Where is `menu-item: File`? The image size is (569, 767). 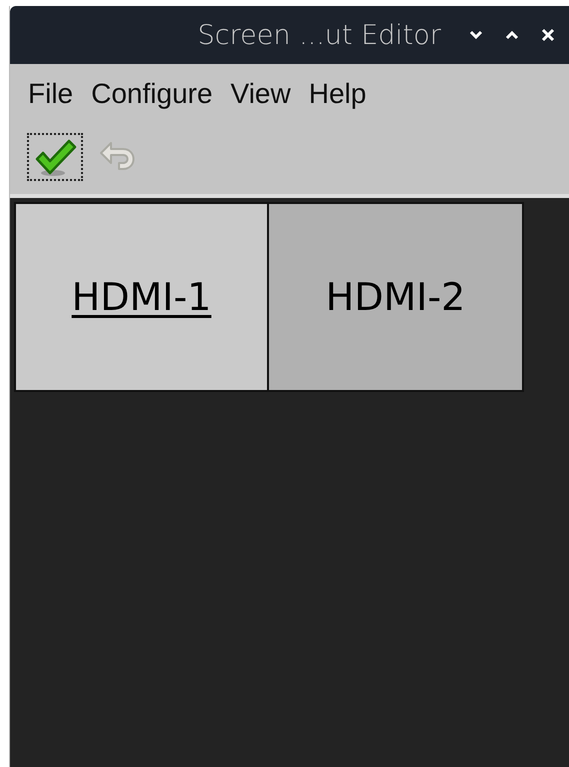 menu-item: File is located at coordinates (51, 94).